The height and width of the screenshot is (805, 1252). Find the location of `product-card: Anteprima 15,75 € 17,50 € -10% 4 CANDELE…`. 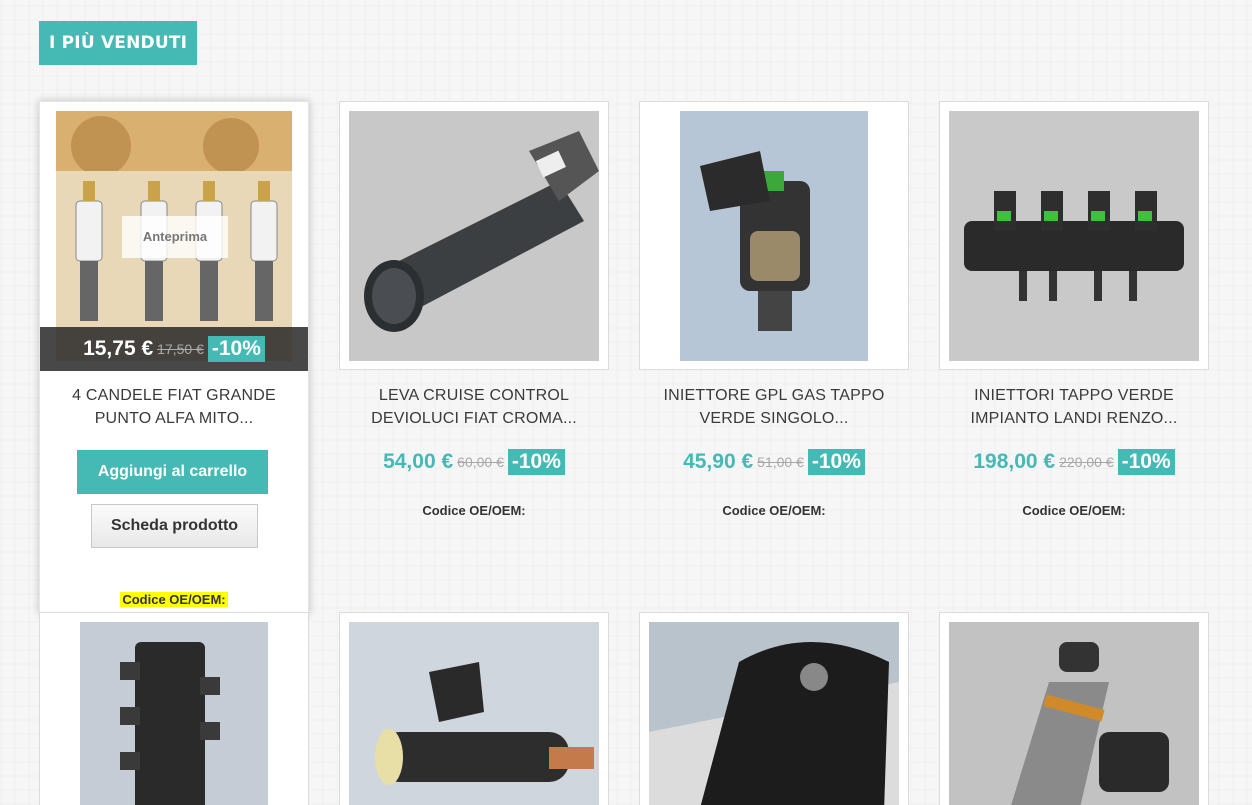

product-card: Anteprima 15,75 € 17,50 € -10% 4 CANDELE… is located at coordinates (174, 357).